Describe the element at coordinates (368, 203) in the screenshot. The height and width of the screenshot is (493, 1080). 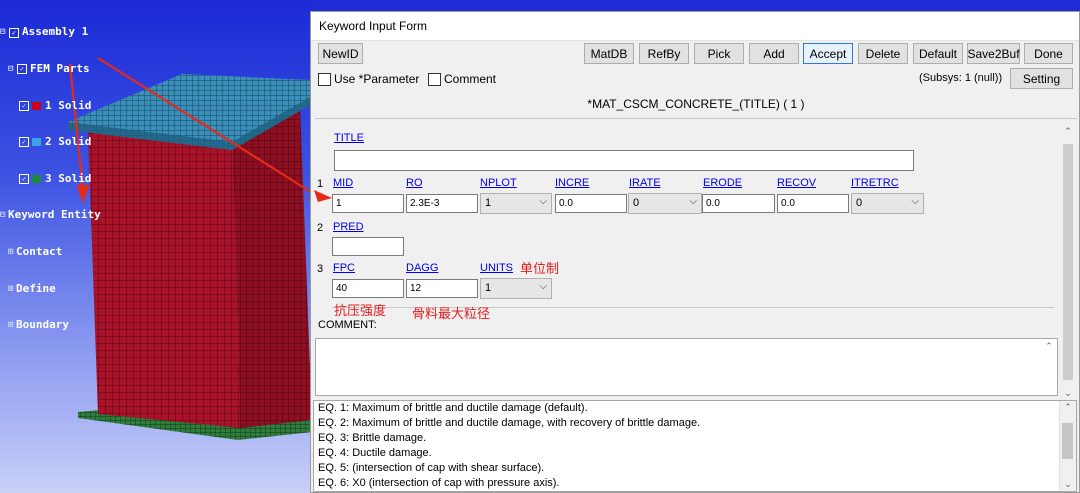
I see `mid-input: 1` at that location.